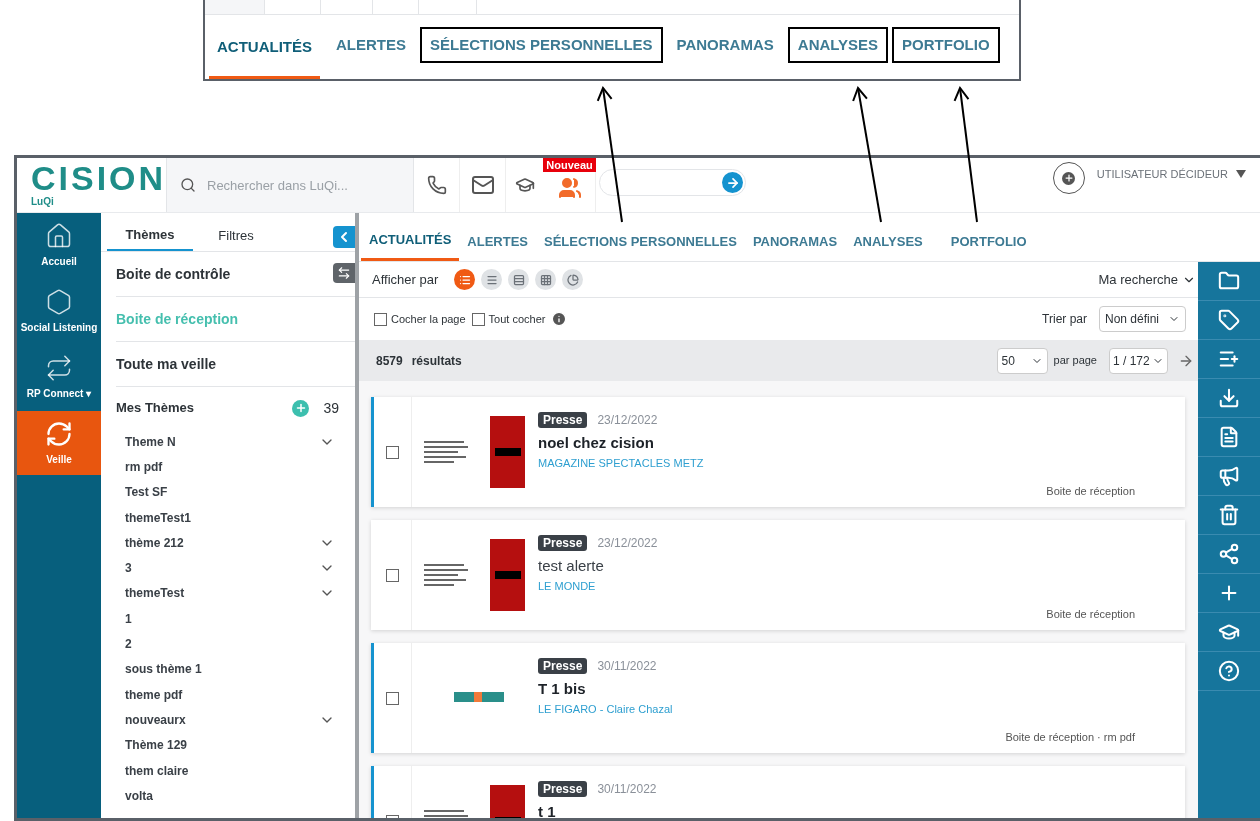  I want to click on article-card: Presse 30/11/2022 T 1 bis LE FIGARO - Claire Chazal Boite de réception · rm pdf, so click(778, 698).